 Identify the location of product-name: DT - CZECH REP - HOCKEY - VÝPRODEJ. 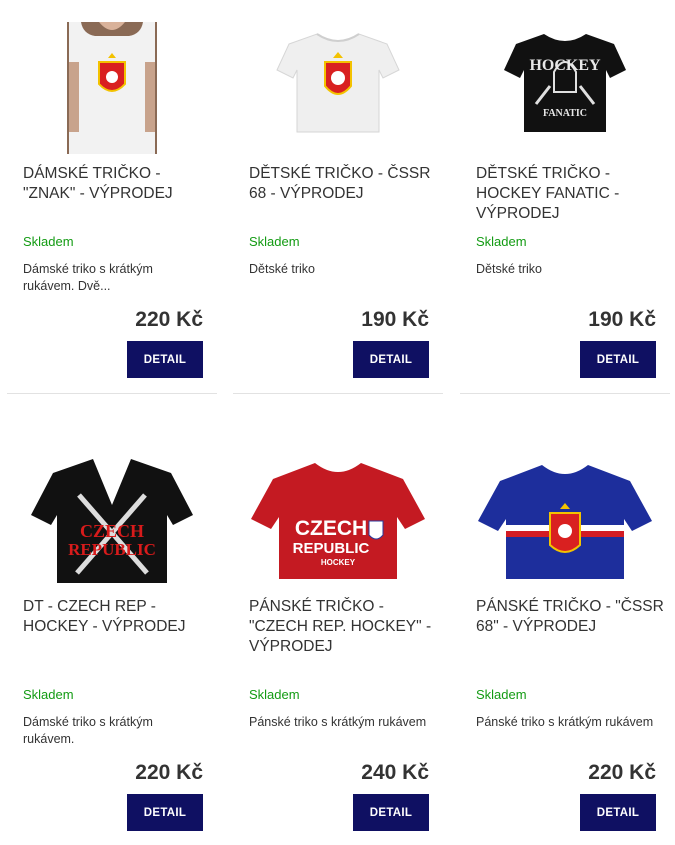
(118, 617).